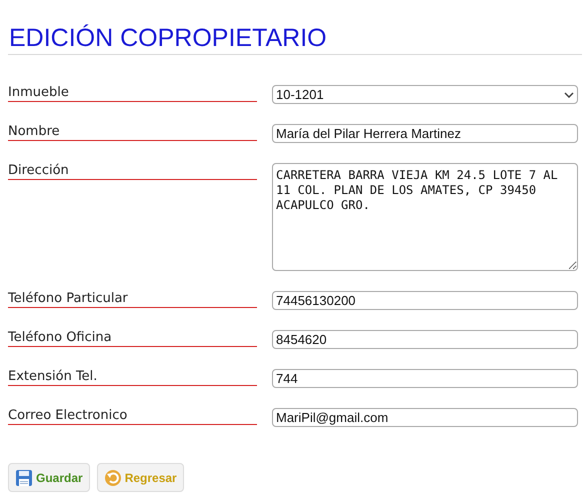 Image resolution: width=586 pixels, height=498 pixels. What do you see at coordinates (425, 417) in the screenshot?
I see `input-field: MariPil@gmail.com` at bounding box center [425, 417].